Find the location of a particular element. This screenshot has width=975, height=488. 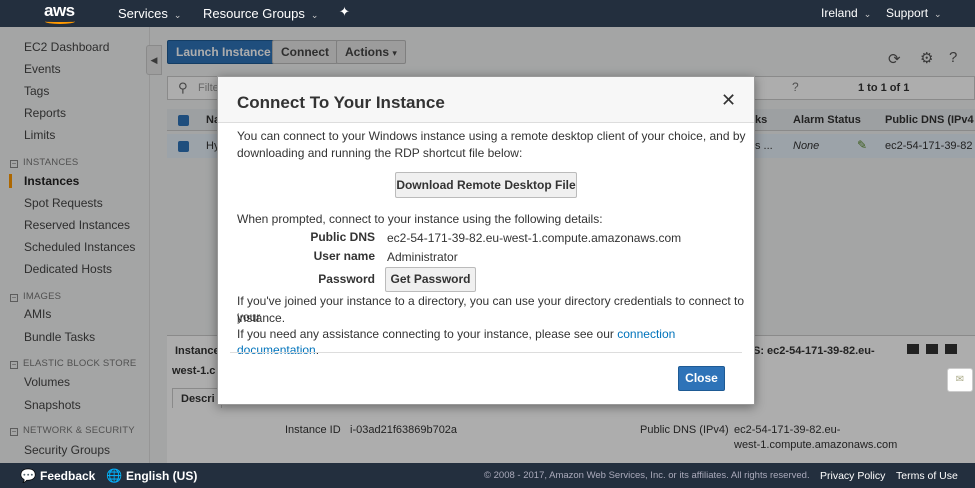

feedback-link: Feedback is located at coordinates (67, 476).